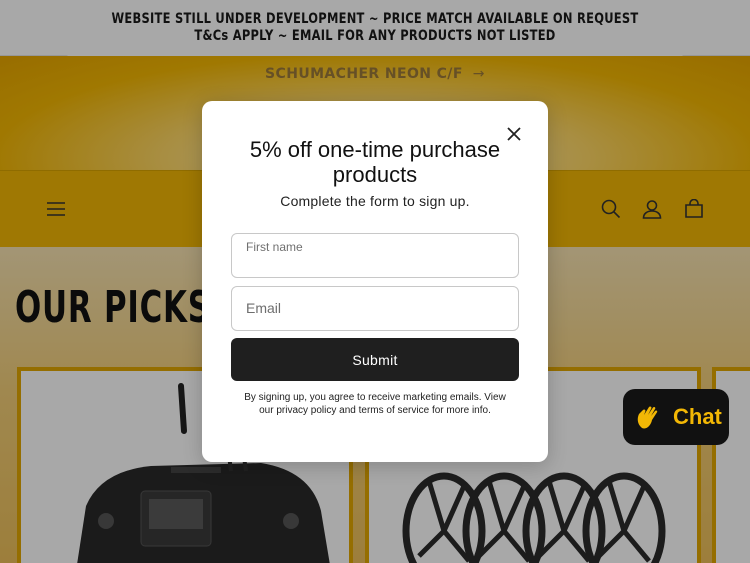 This screenshot has height=563, width=750. Describe the element at coordinates (274, 247) in the screenshot. I see `first-name-label: First name` at that location.